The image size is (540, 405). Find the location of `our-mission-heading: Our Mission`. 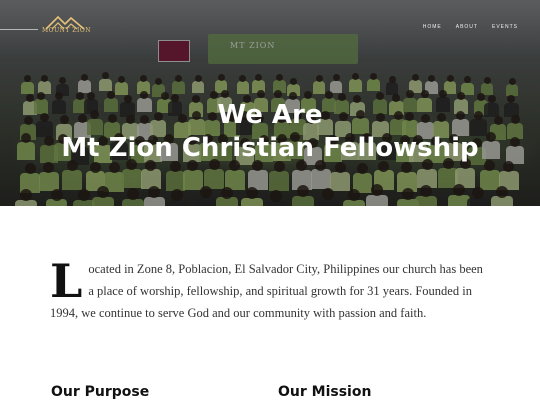

our-mission-heading: Our Mission is located at coordinates (325, 392).